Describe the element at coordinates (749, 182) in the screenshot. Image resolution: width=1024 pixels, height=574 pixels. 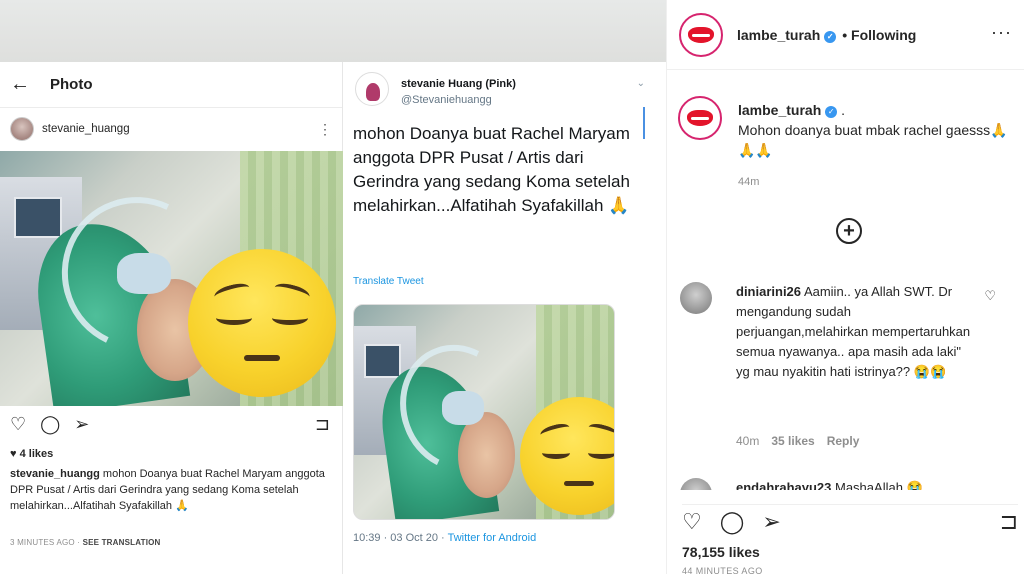
I see `caption-time: 44m` at that location.